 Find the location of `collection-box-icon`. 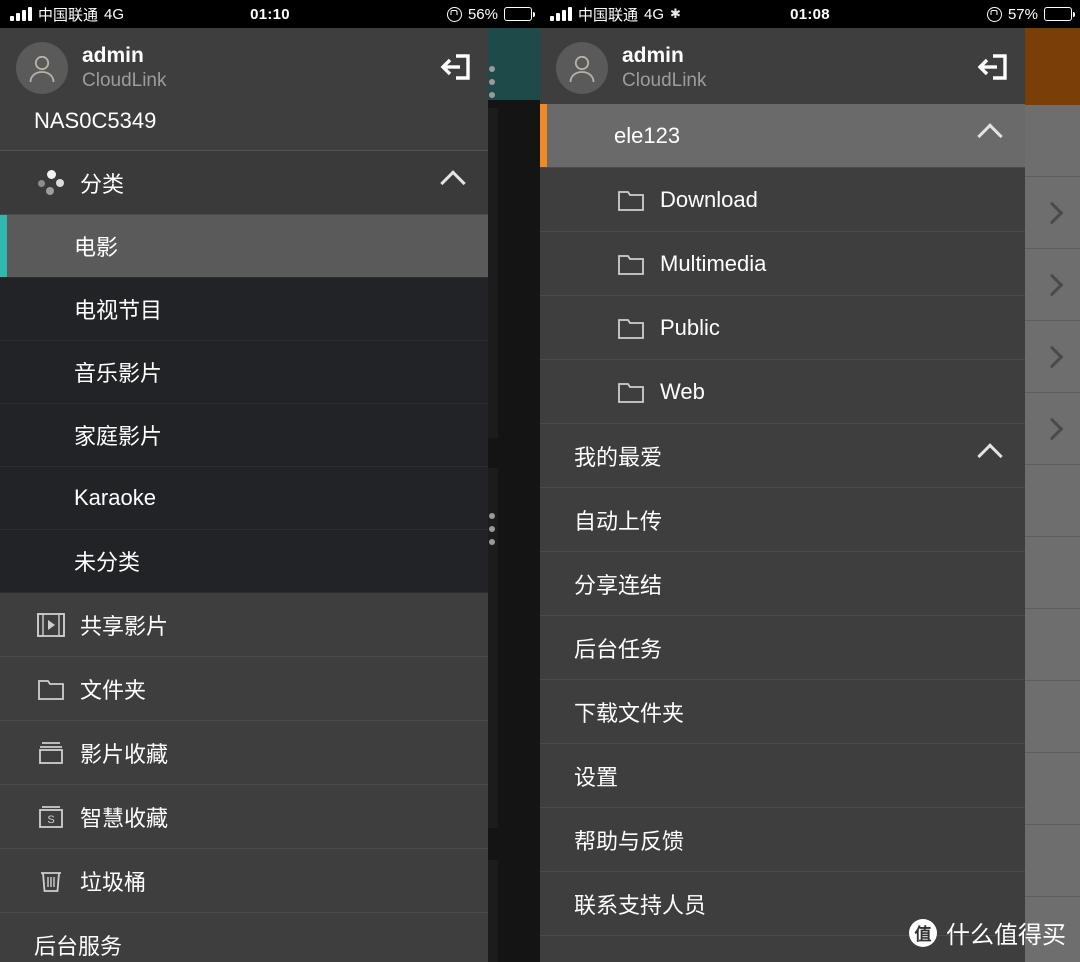

collection-box-icon is located at coordinates (51, 753).